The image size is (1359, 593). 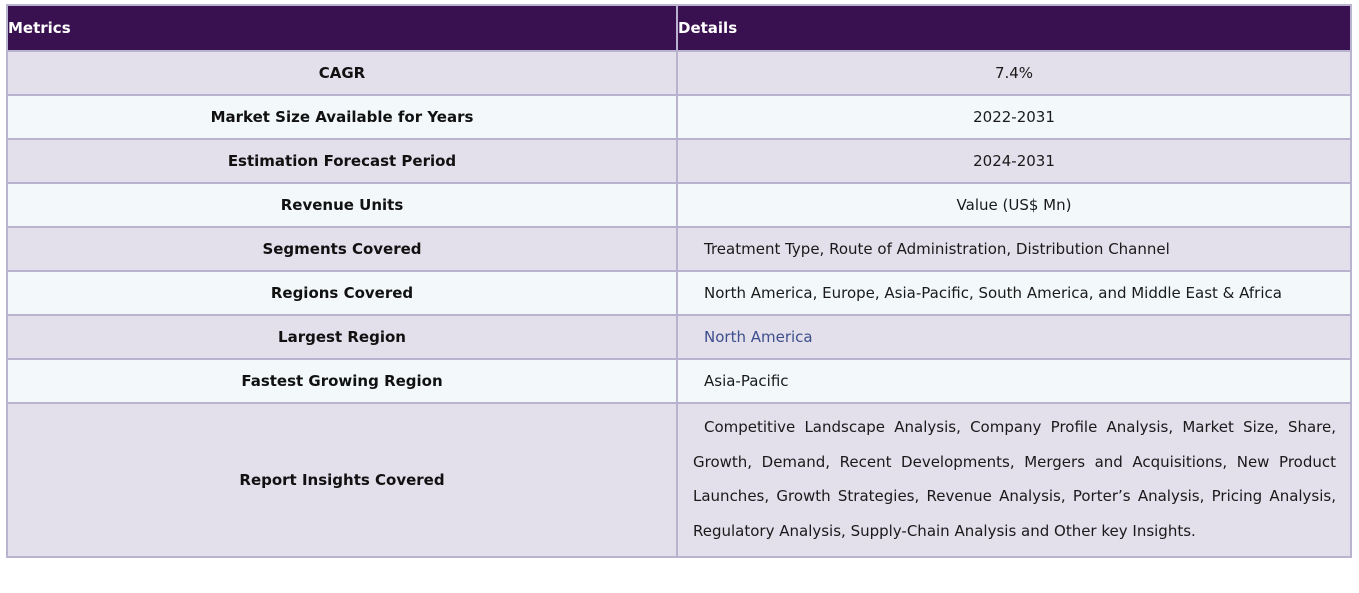 What do you see at coordinates (342, 293) in the screenshot?
I see `metric-cell: Regions Covered` at bounding box center [342, 293].